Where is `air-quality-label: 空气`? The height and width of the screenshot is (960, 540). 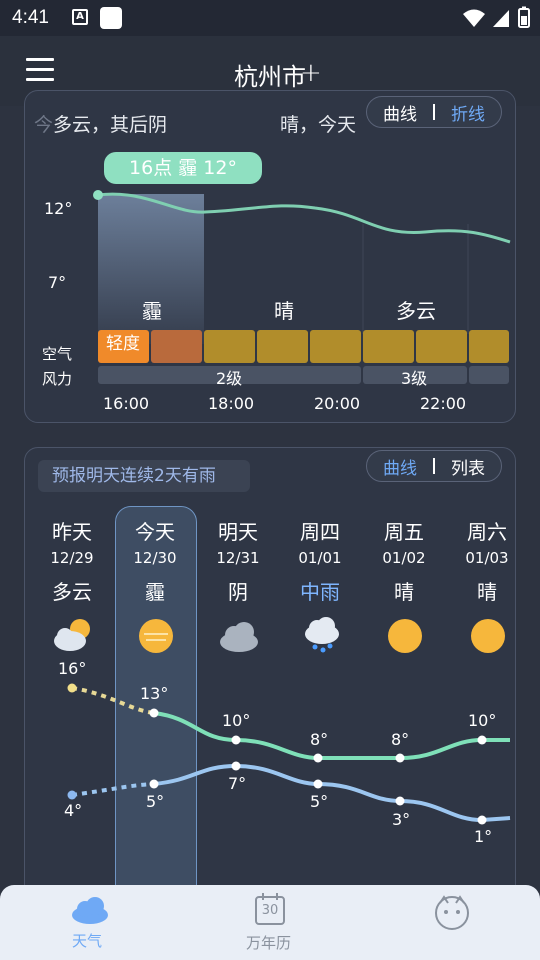
air-quality-label: 空气 is located at coordinates (57, 354).